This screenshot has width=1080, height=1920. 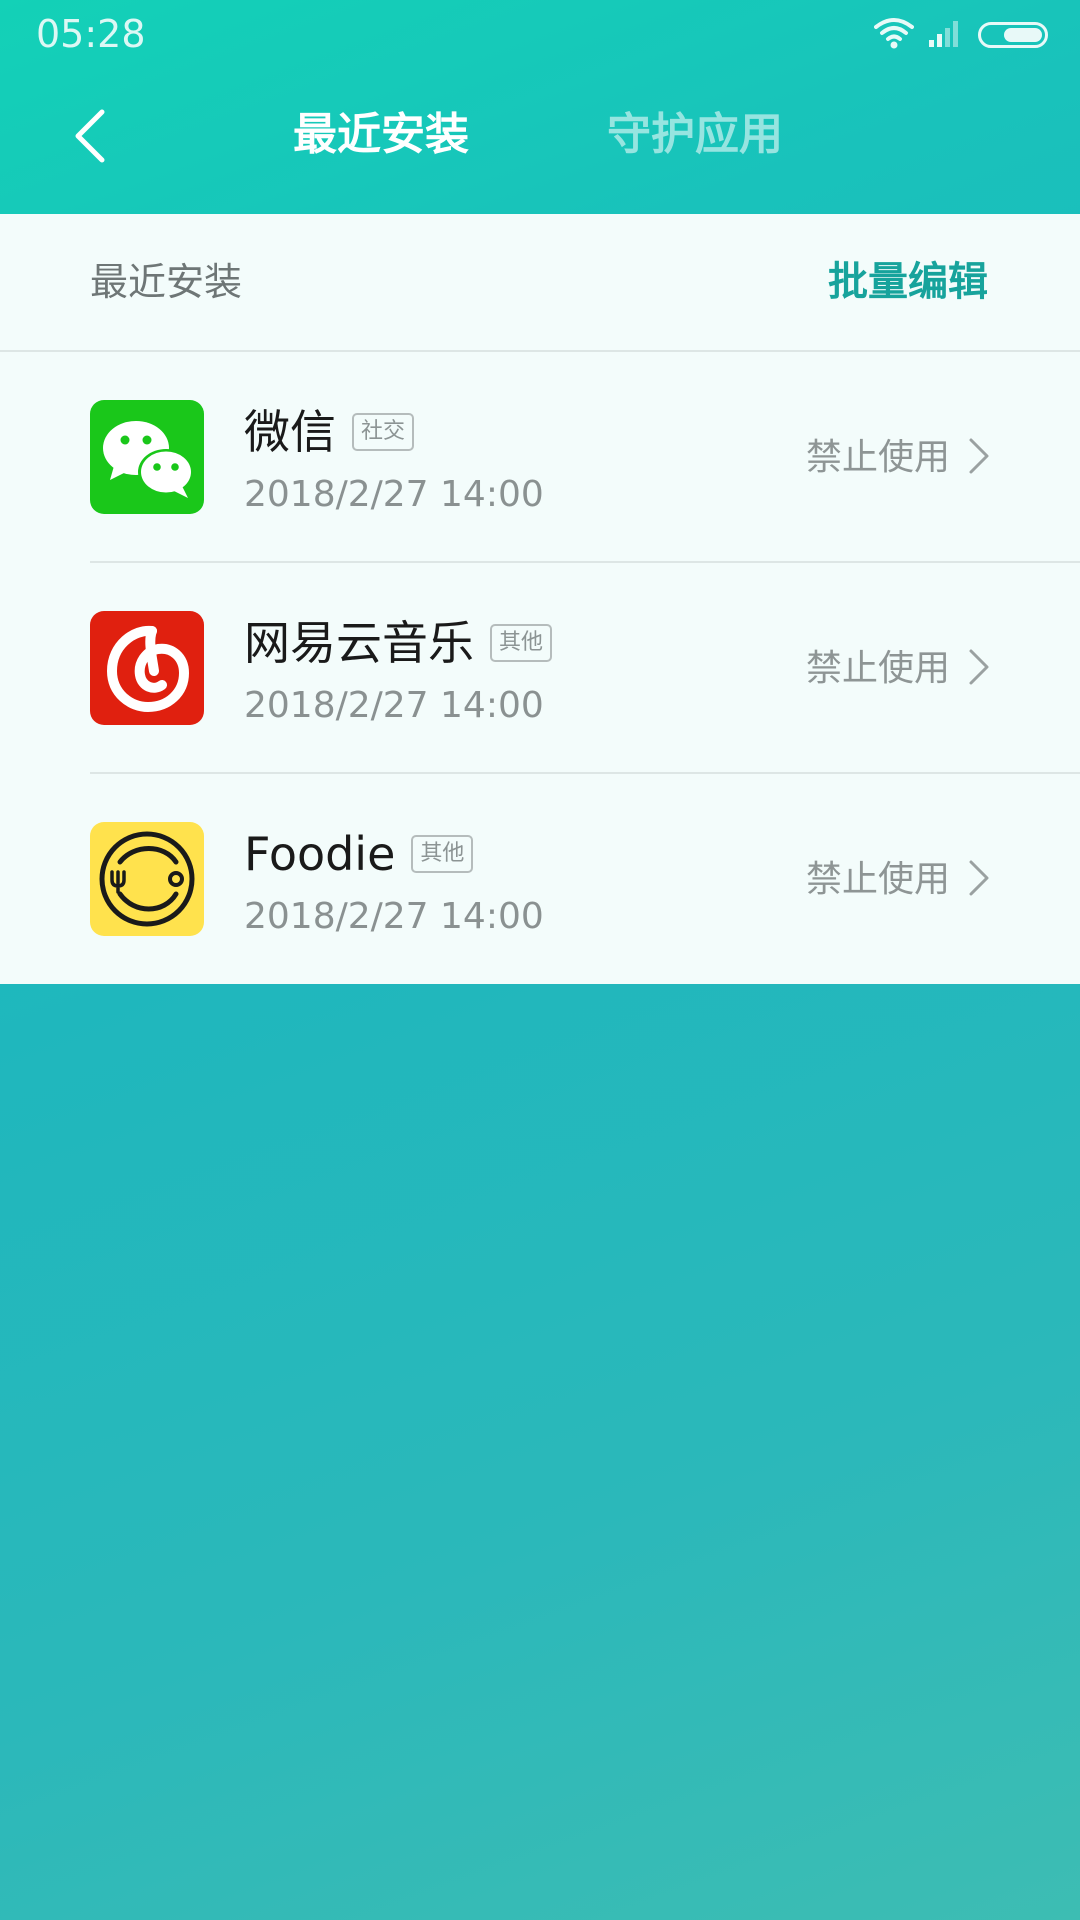 What do you see at coordinates (147, 668) in the screenshot?
I see `netease-music-icon` at bounding box center [147, 668].